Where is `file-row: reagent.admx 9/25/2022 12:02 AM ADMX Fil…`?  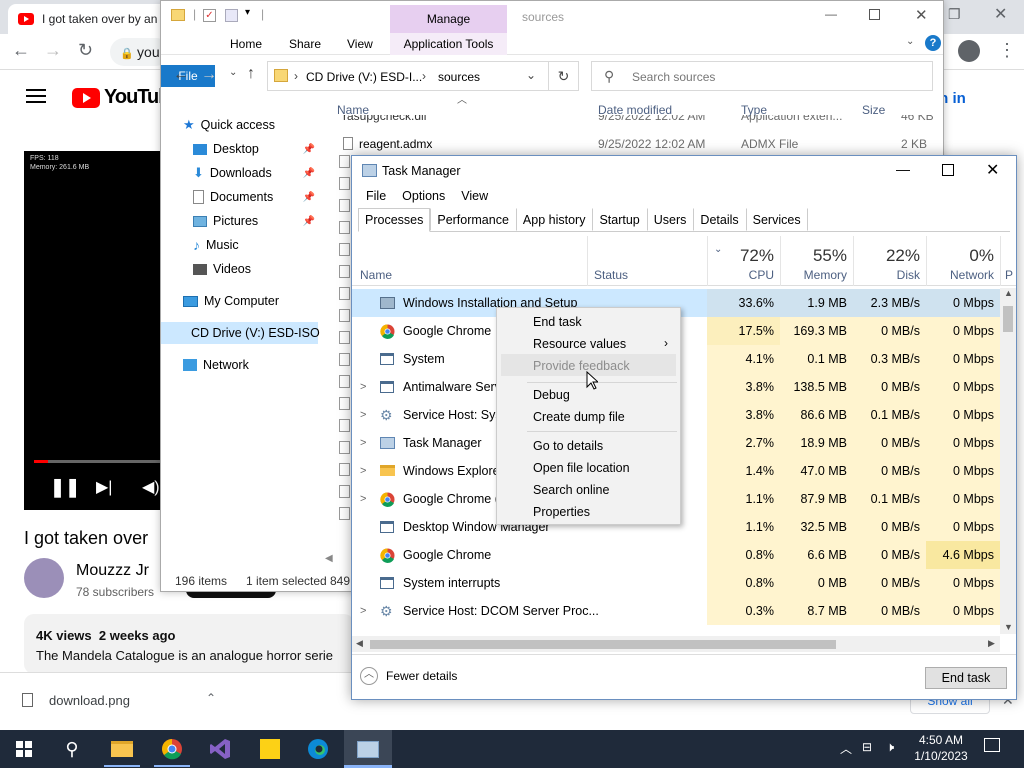
file-row: reagent.admx 9/25/2022 12:02 AM ADMX Fil… is located at coordinates (640, 145).